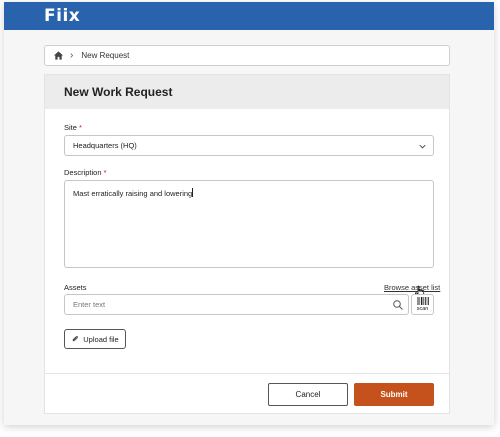 This screenshot has width=500, height=437. What do you see at coordinates (105, 55) in the screenshot?
I see `breadcrumb-current: New Request` at bounding box center [105, 55].